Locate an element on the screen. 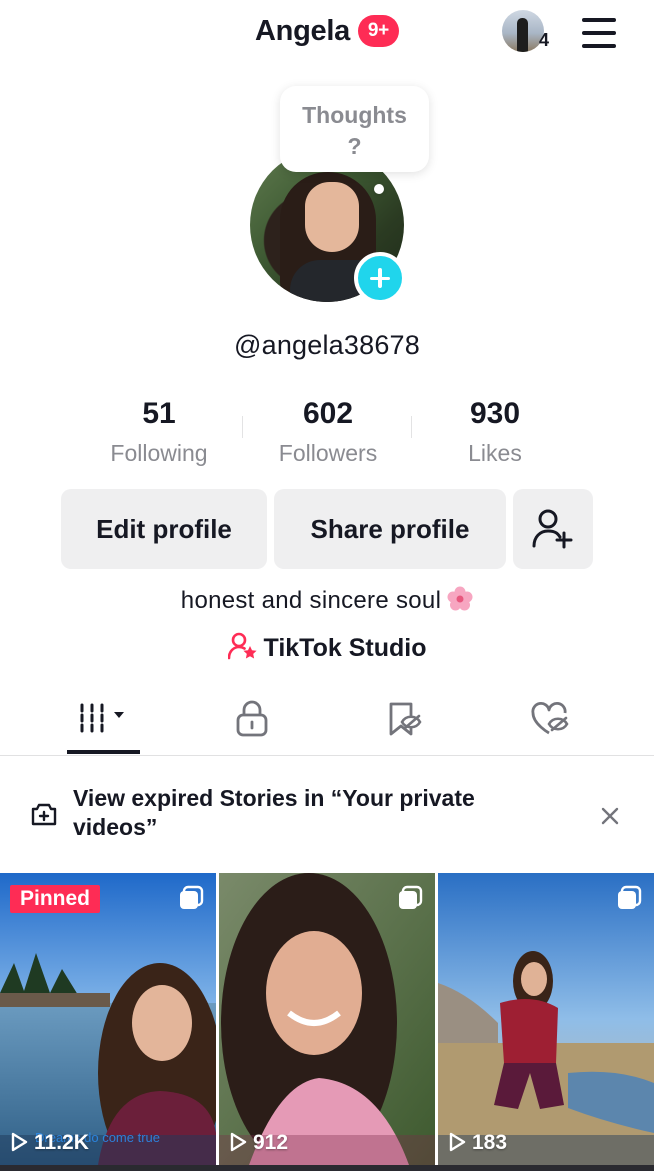  pinned-badge: Pinned is located at coordinates (55, 899).